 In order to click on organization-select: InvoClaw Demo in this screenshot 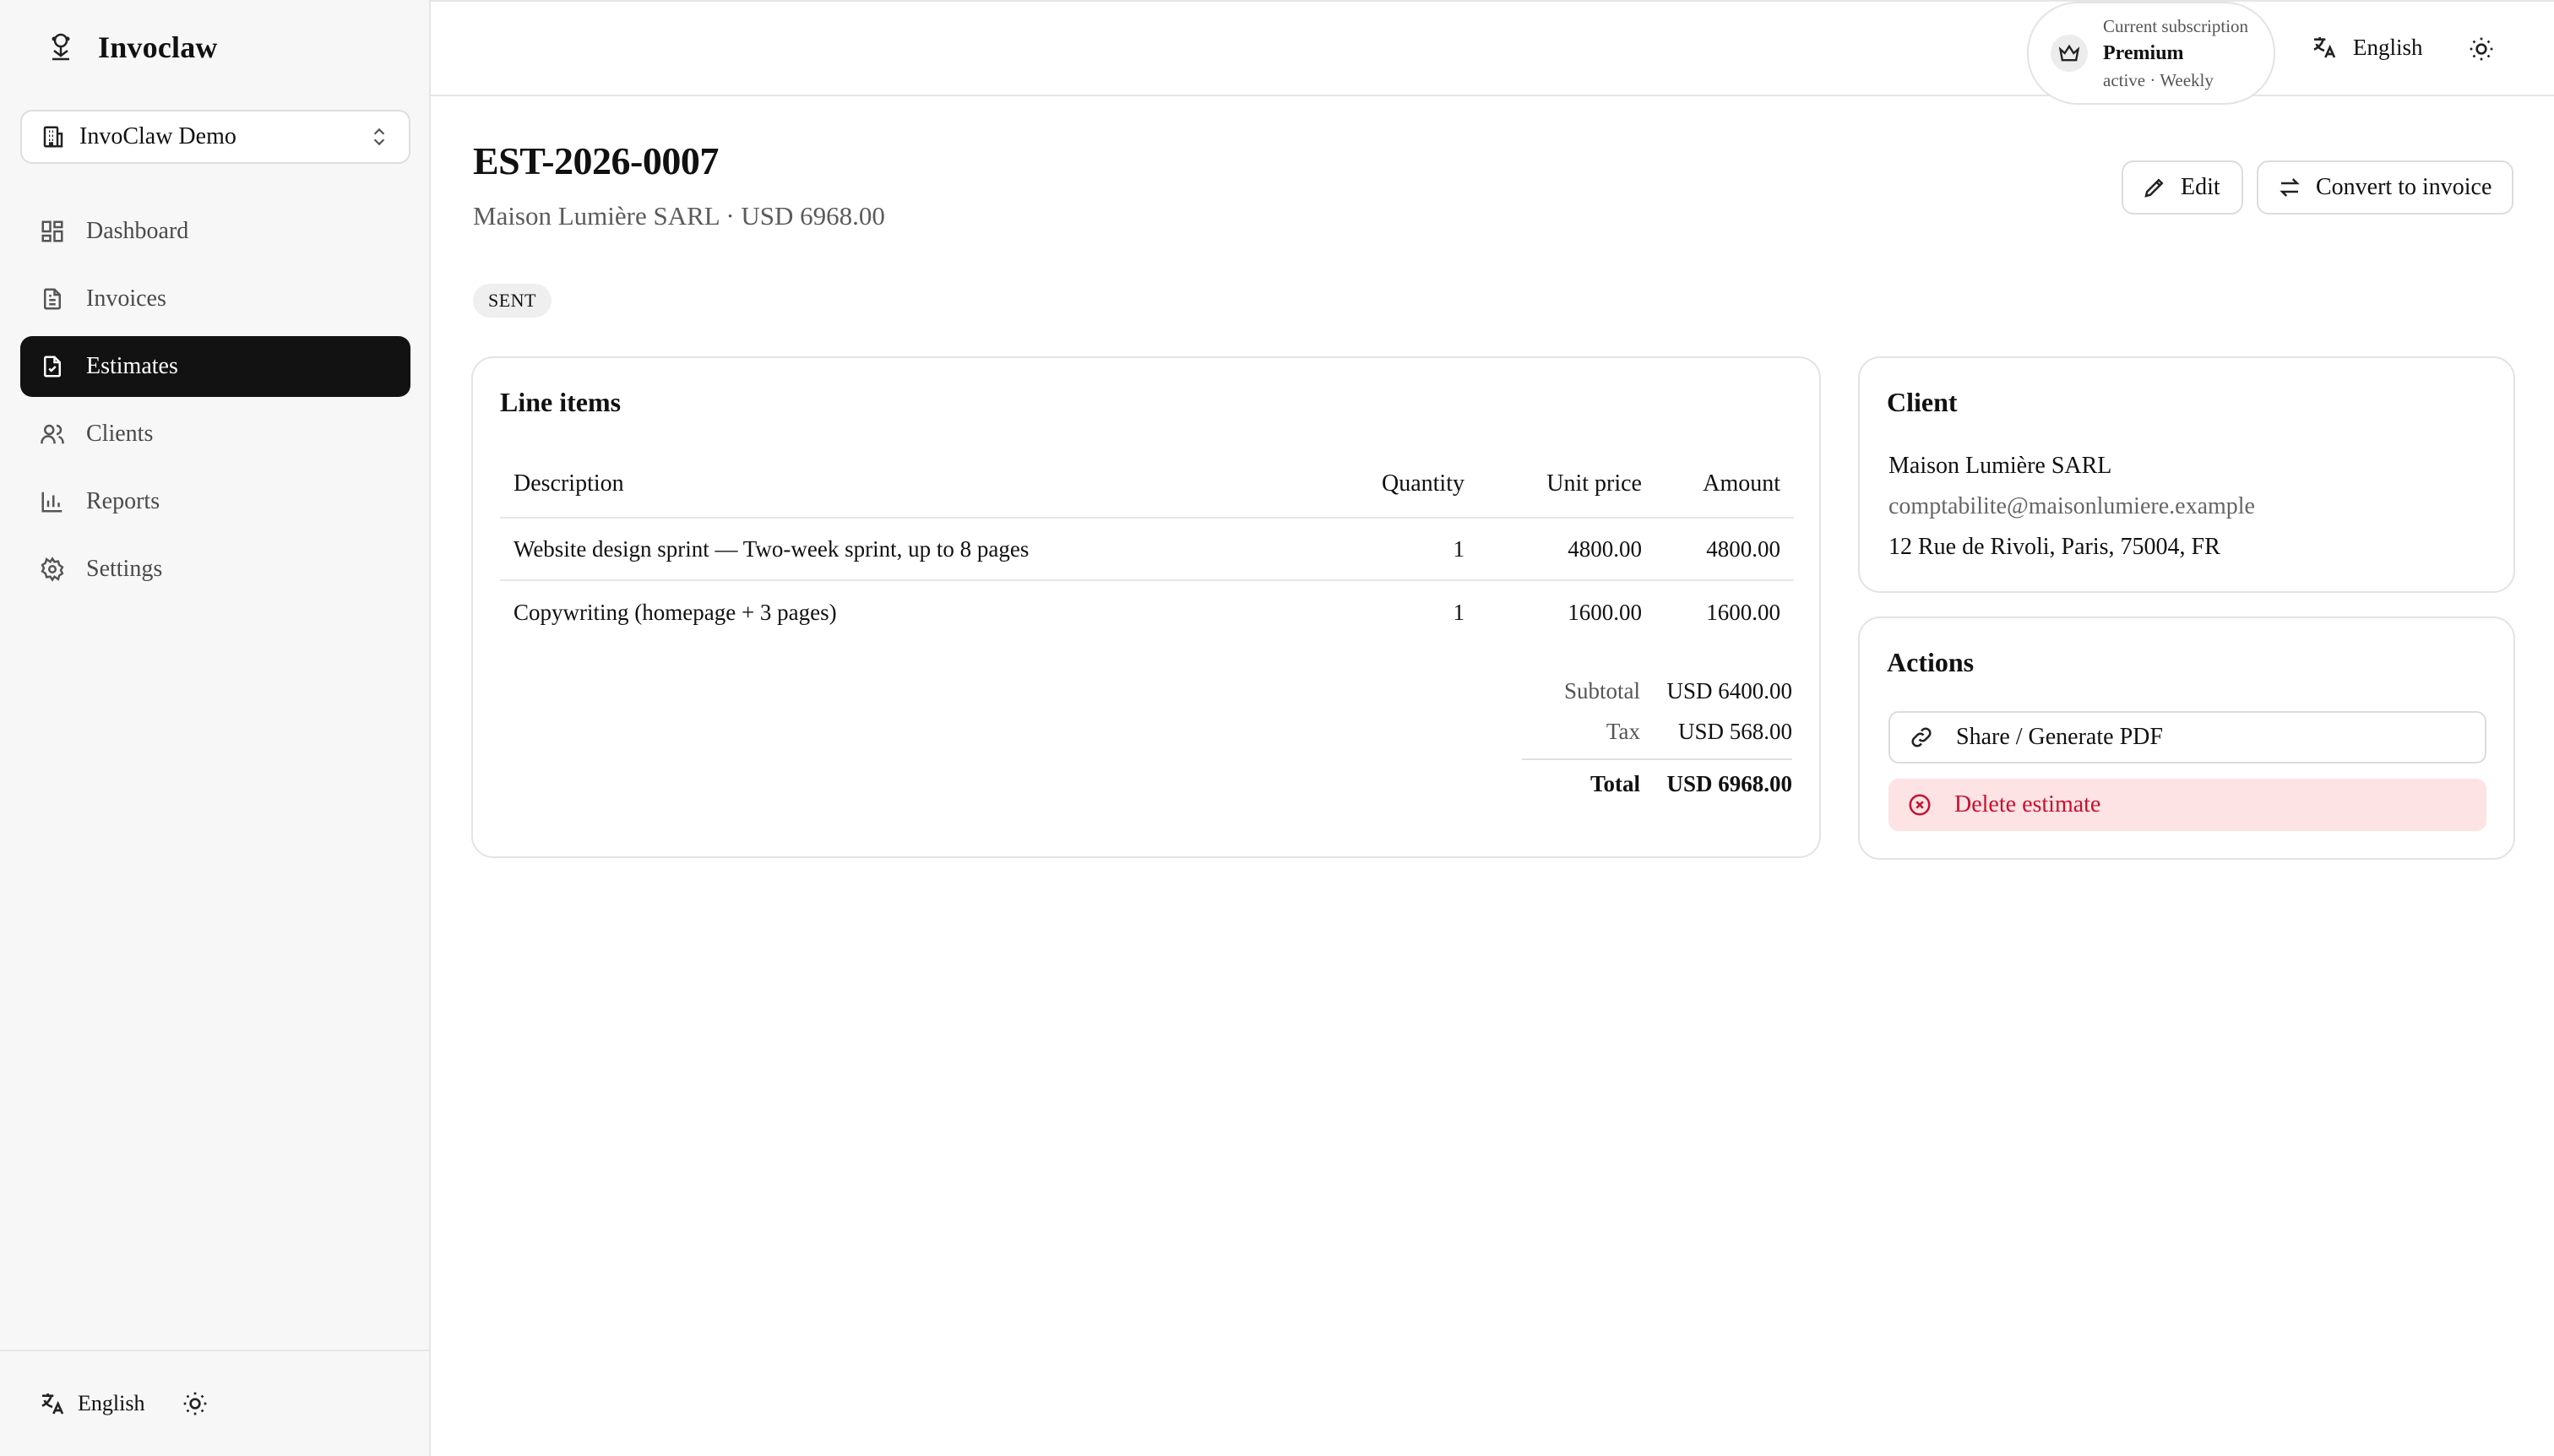, I will do `click(215, 137)`.